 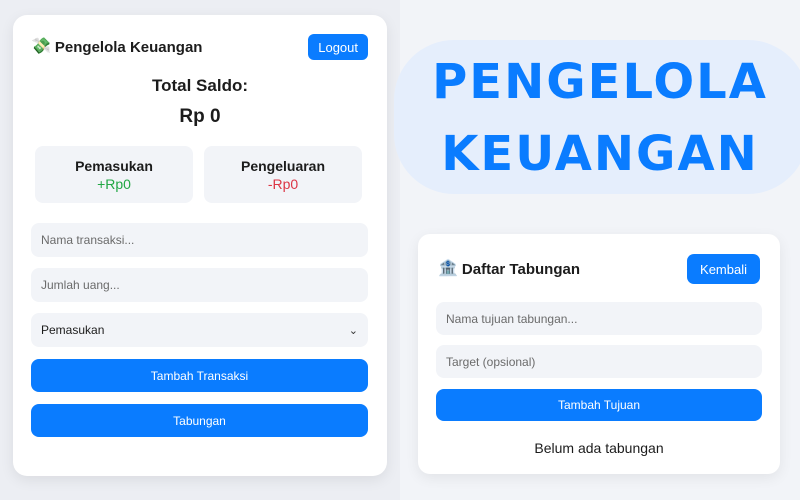 I want to click on finance-header: 💸 Pengelola Keuangan Logout, so click(x=199, y=47).